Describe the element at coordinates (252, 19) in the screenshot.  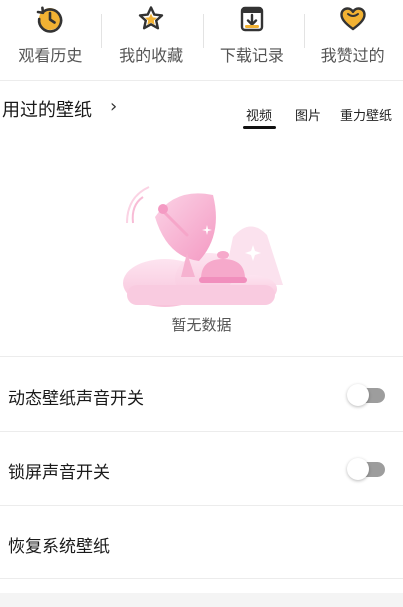
I see `download-box-icon` at that location.